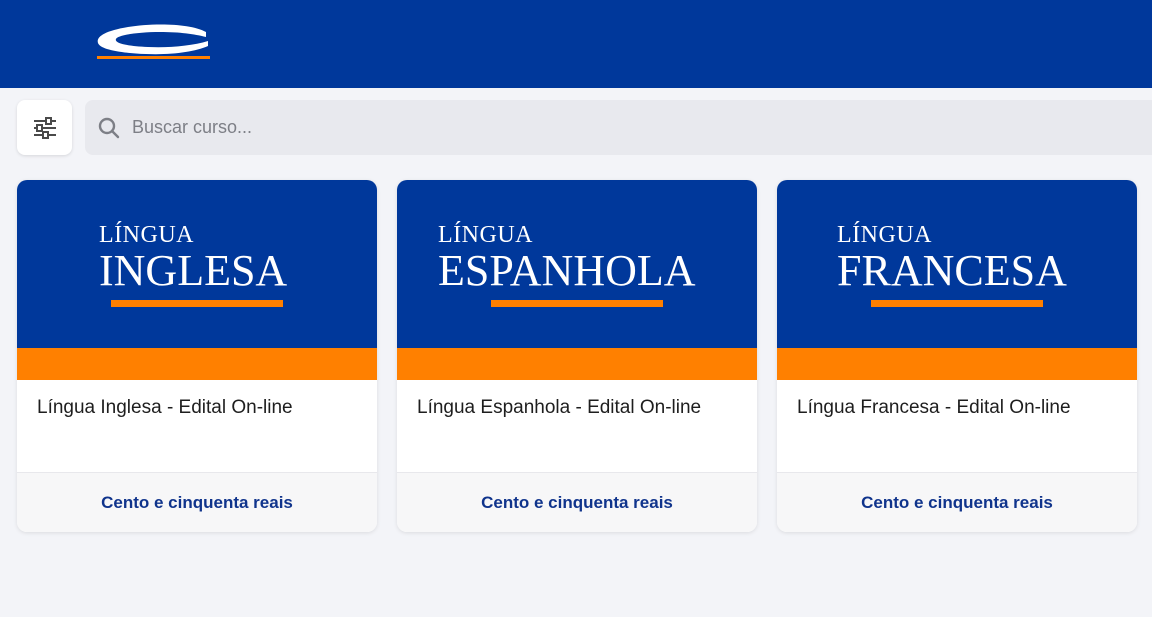  I want to click on banner-title: INGLESA, so click(193, 270).